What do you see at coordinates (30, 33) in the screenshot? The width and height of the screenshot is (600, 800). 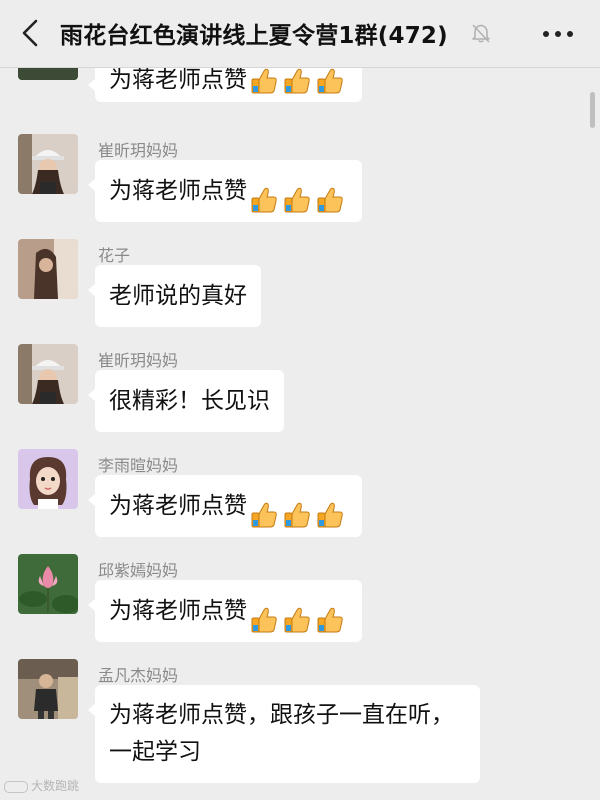 I see `chevron-left-icon` at bounding box center [30, 33].